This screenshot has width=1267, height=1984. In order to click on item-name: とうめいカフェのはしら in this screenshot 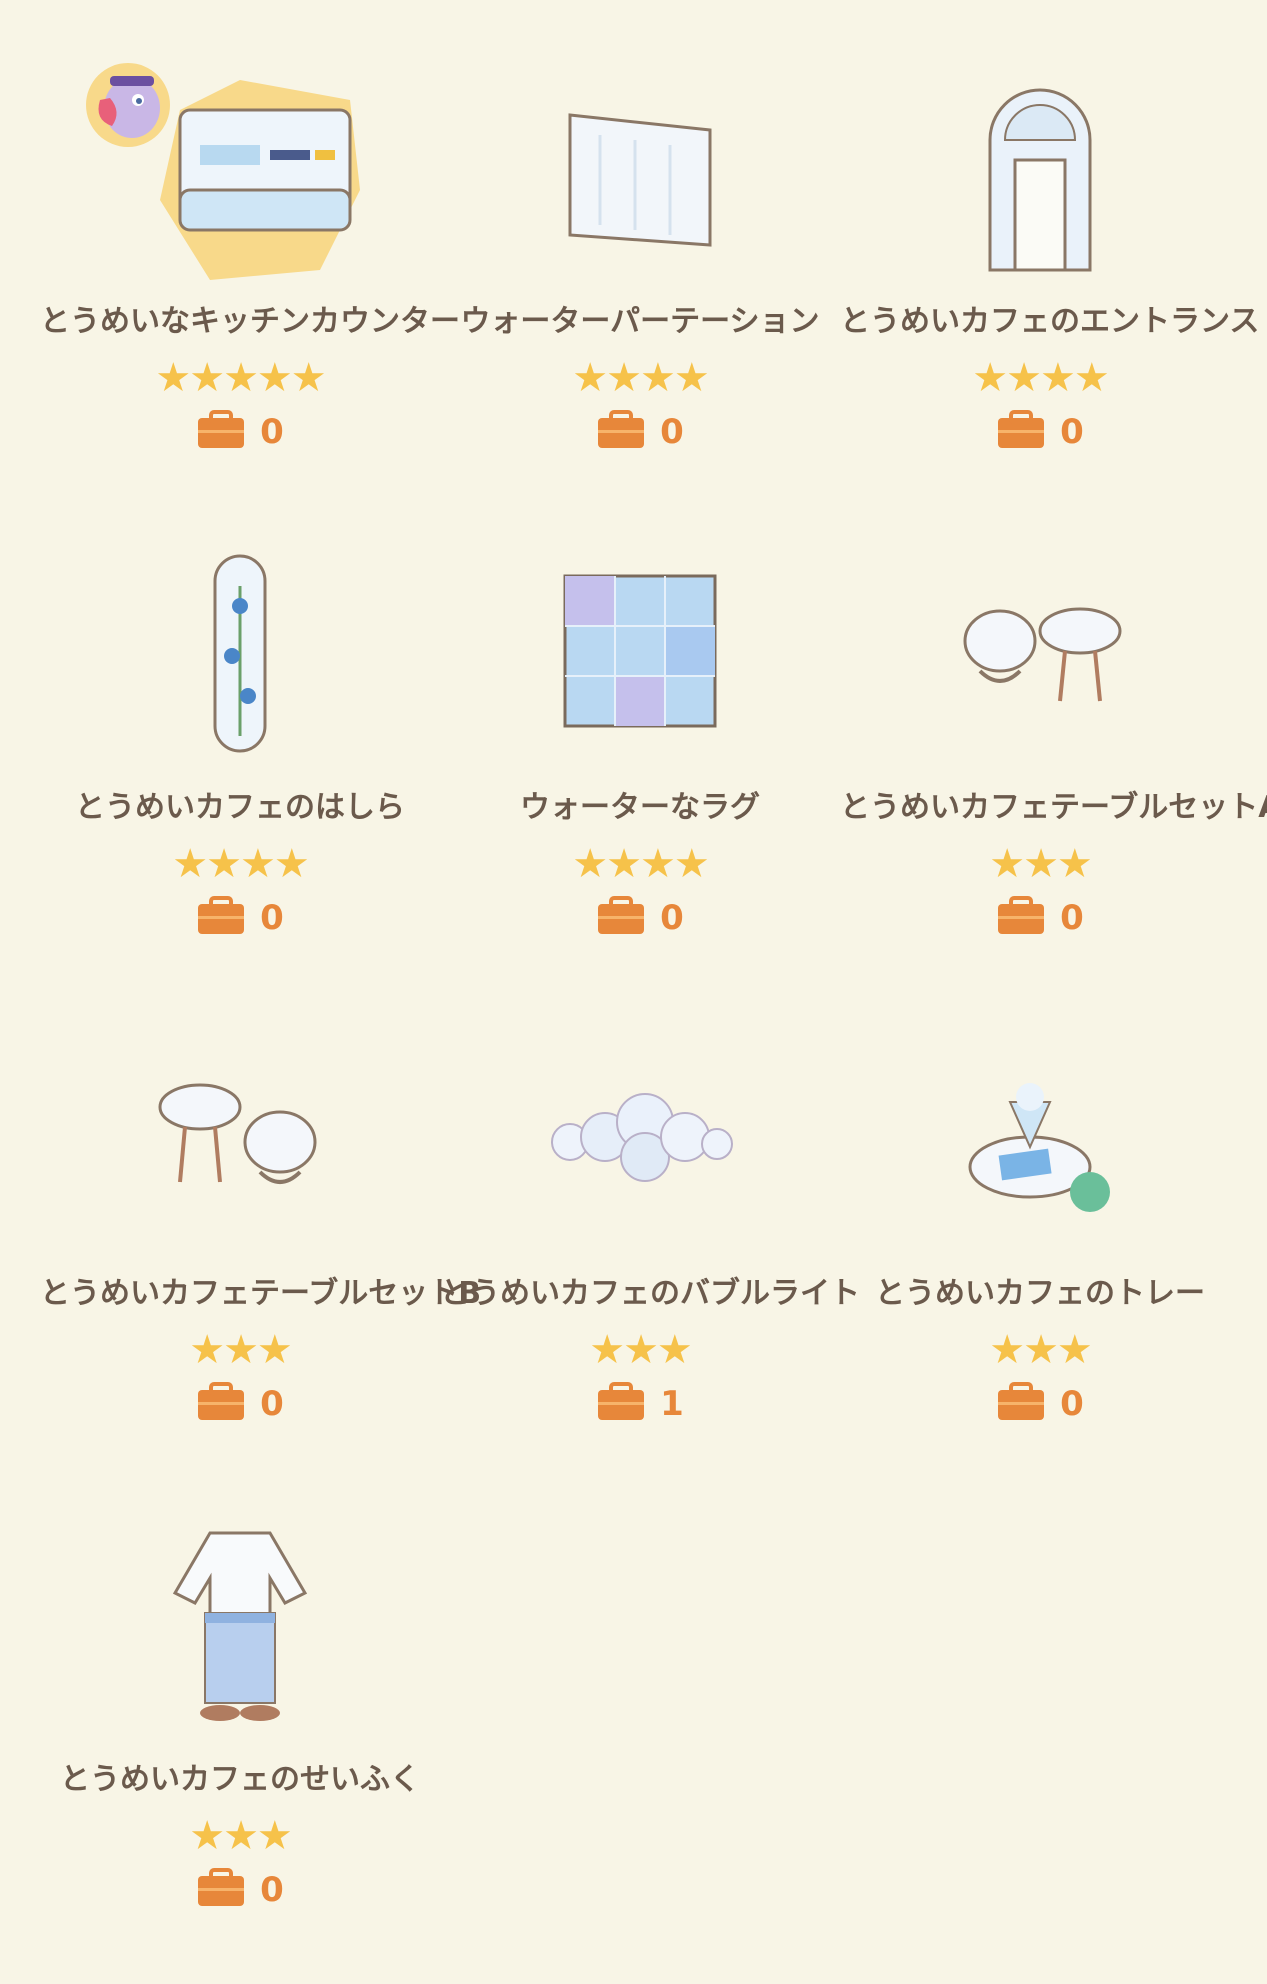, I will do `click(240, 807)`.